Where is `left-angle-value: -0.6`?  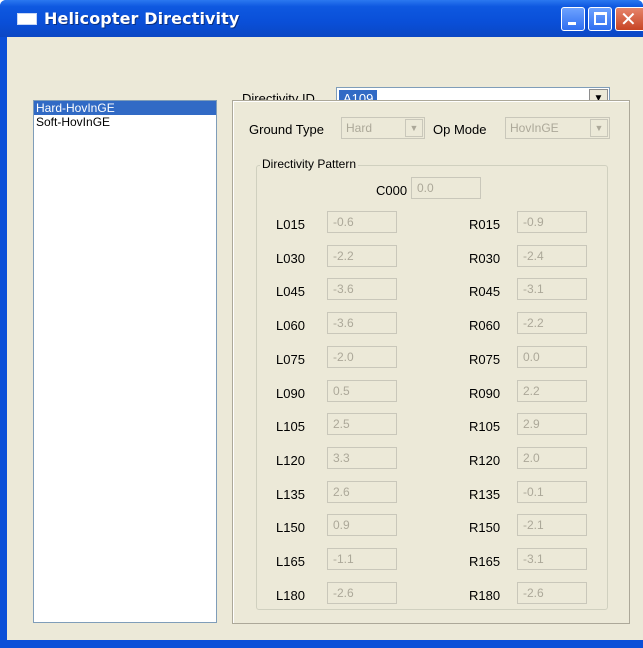 left-angle-value: -0.6 is located at coordinates (343, 222).